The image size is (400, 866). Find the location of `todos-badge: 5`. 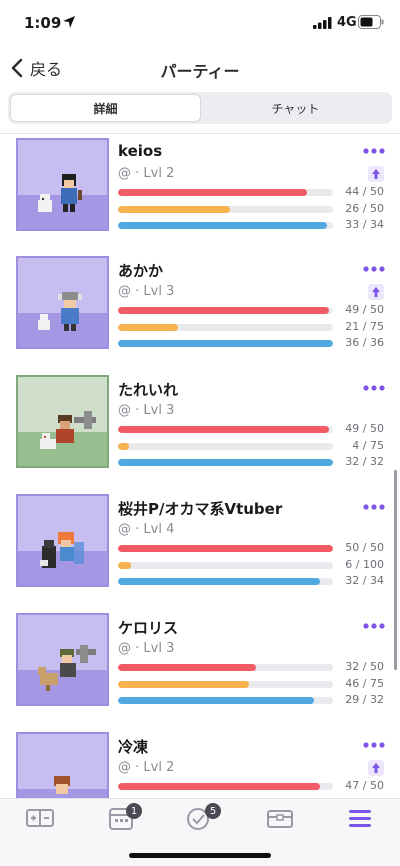

todos-badge: 5 is located at coordinates (213, 811).